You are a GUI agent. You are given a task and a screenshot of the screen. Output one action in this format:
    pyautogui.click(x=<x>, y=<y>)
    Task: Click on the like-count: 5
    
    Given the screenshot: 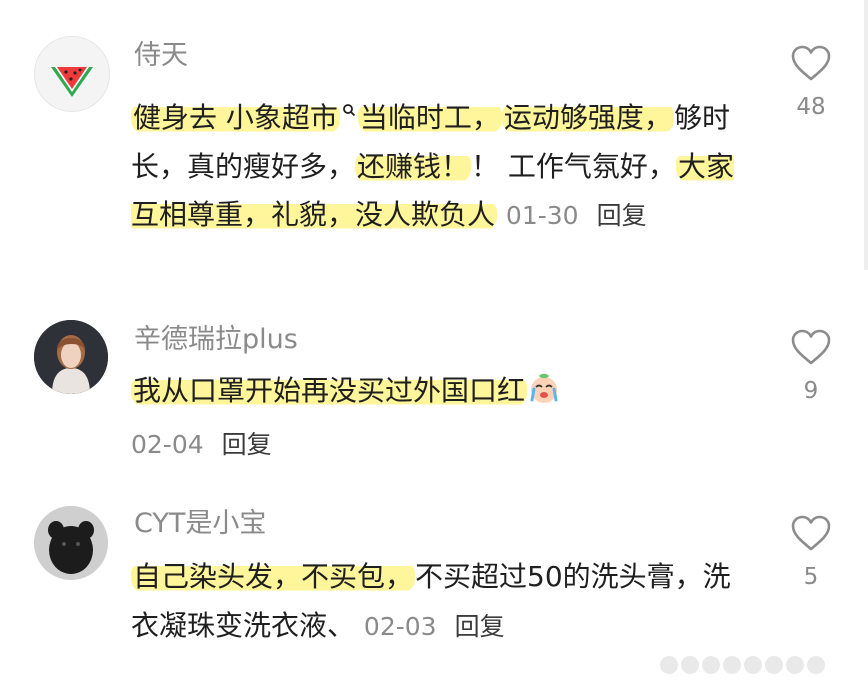 What is the action you would take?
    pyautogui.click(x=811, y=577)
    